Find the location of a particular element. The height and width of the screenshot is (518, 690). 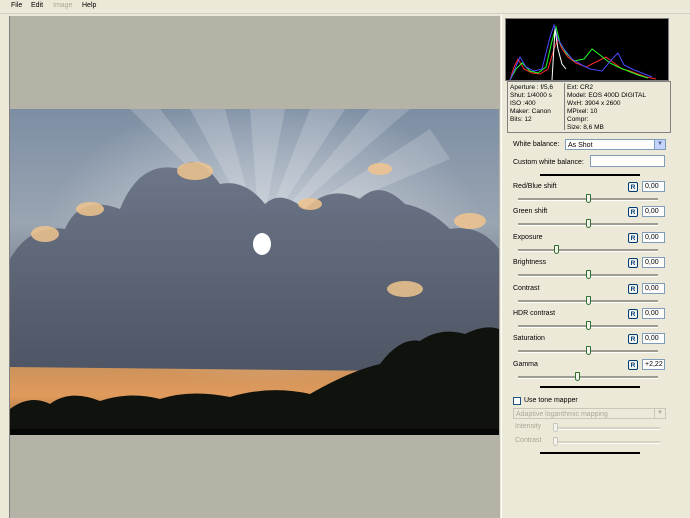

histogram-graphic is located at coordinates (583, 52).